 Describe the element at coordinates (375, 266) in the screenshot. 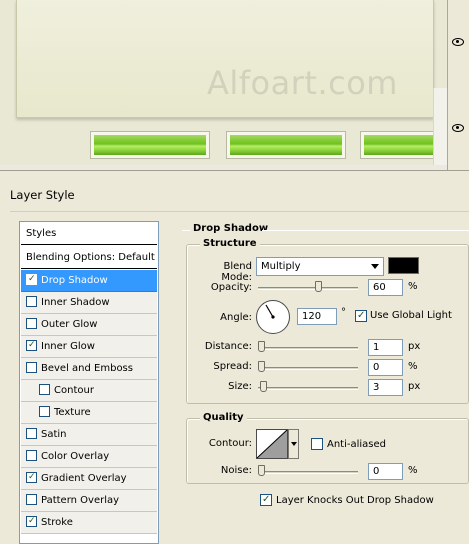

I see `chevron-down-icon` at that location.